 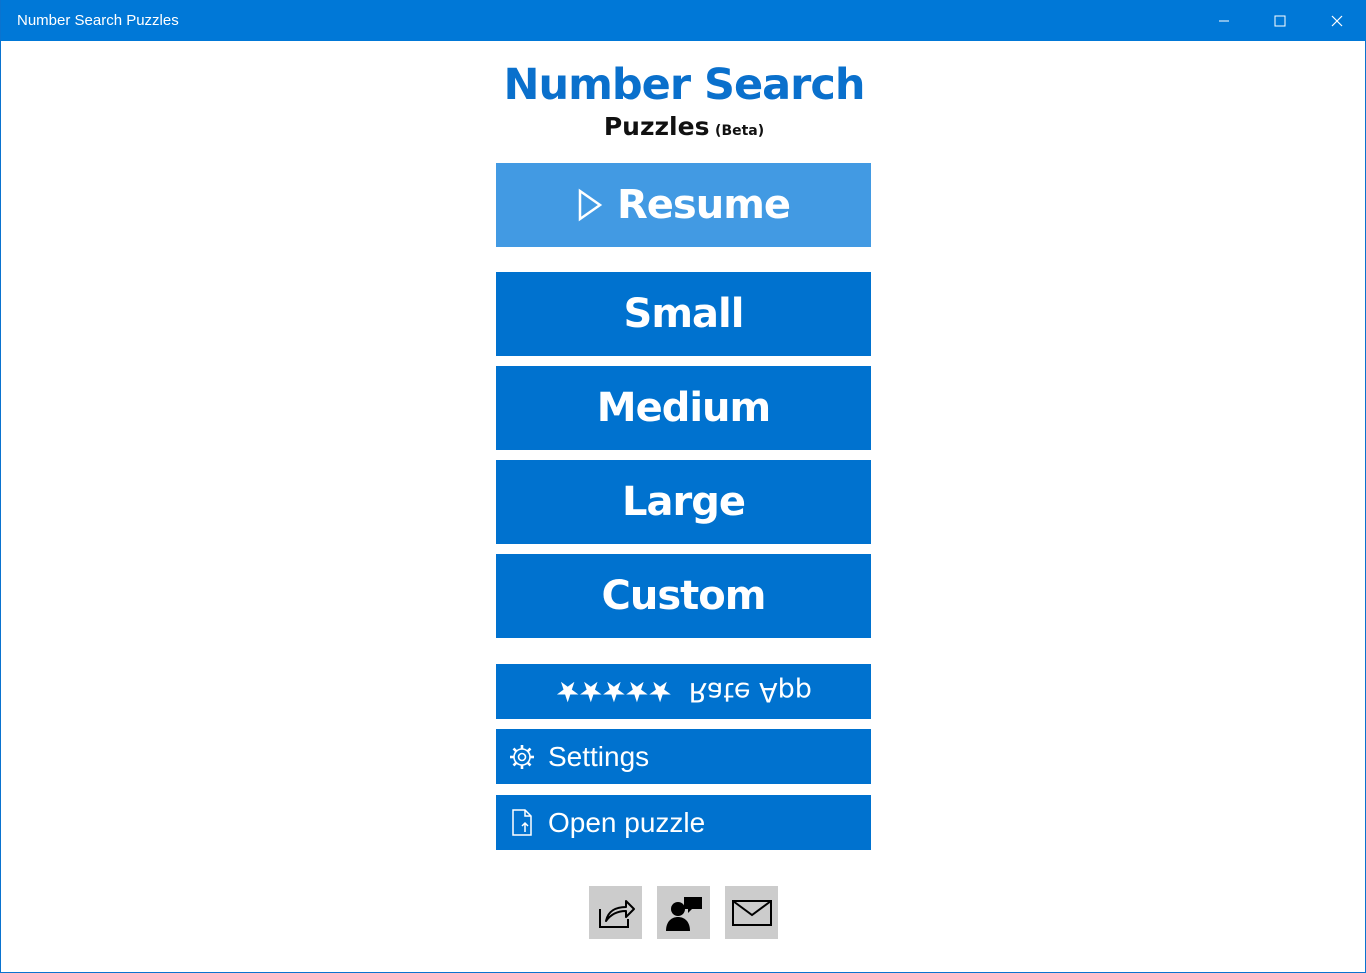 What do you see at coordinates (683, 756) in the screenshot?
I see `settings-button: Settings` at bounding box center [683, 756].